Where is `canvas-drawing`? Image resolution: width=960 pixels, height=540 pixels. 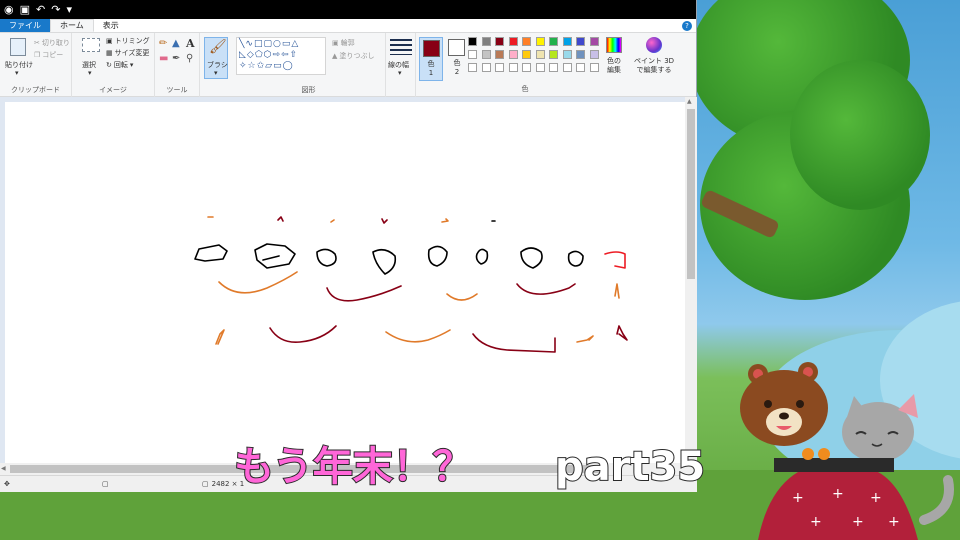 canvas-drawing is located at coordinates (411, 284).